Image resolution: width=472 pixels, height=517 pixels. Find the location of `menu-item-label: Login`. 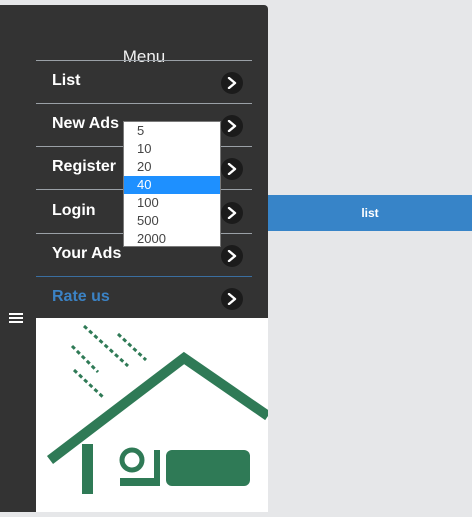

menu-item-label: Login is located at coordinates (74, 210).